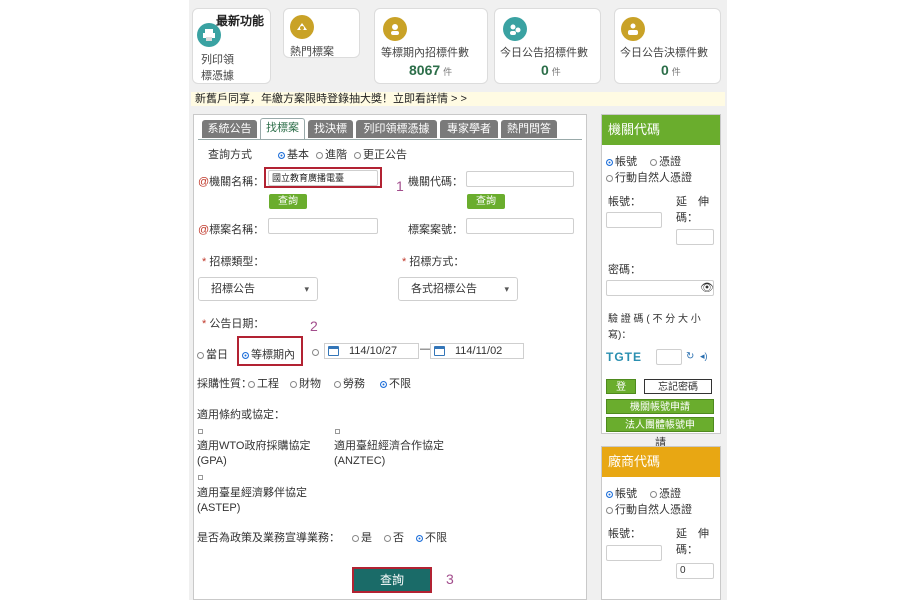  What do you see at coordinates (396, 129) in the screenshot?
I see `tab-print-receipt: 列印領標憑據` at bounding box center [396, 129].